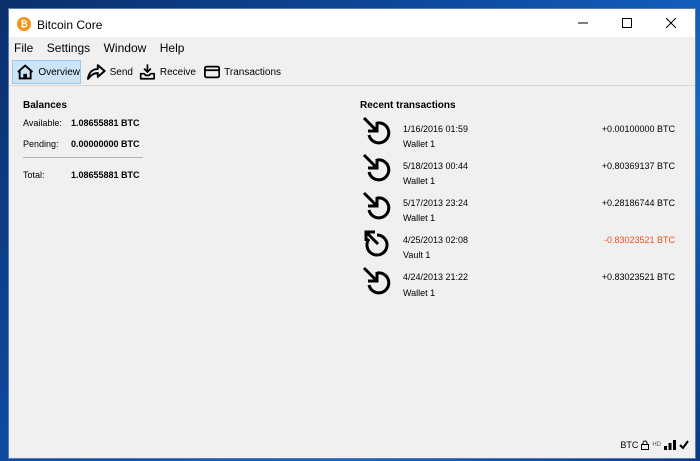 This screenshot has width=700, height=461. What do you see at coordinates (436, 166) in the screenshot?
I see `transaction-date: 5/18/2013 00:44` at bounding box center [436, 166].